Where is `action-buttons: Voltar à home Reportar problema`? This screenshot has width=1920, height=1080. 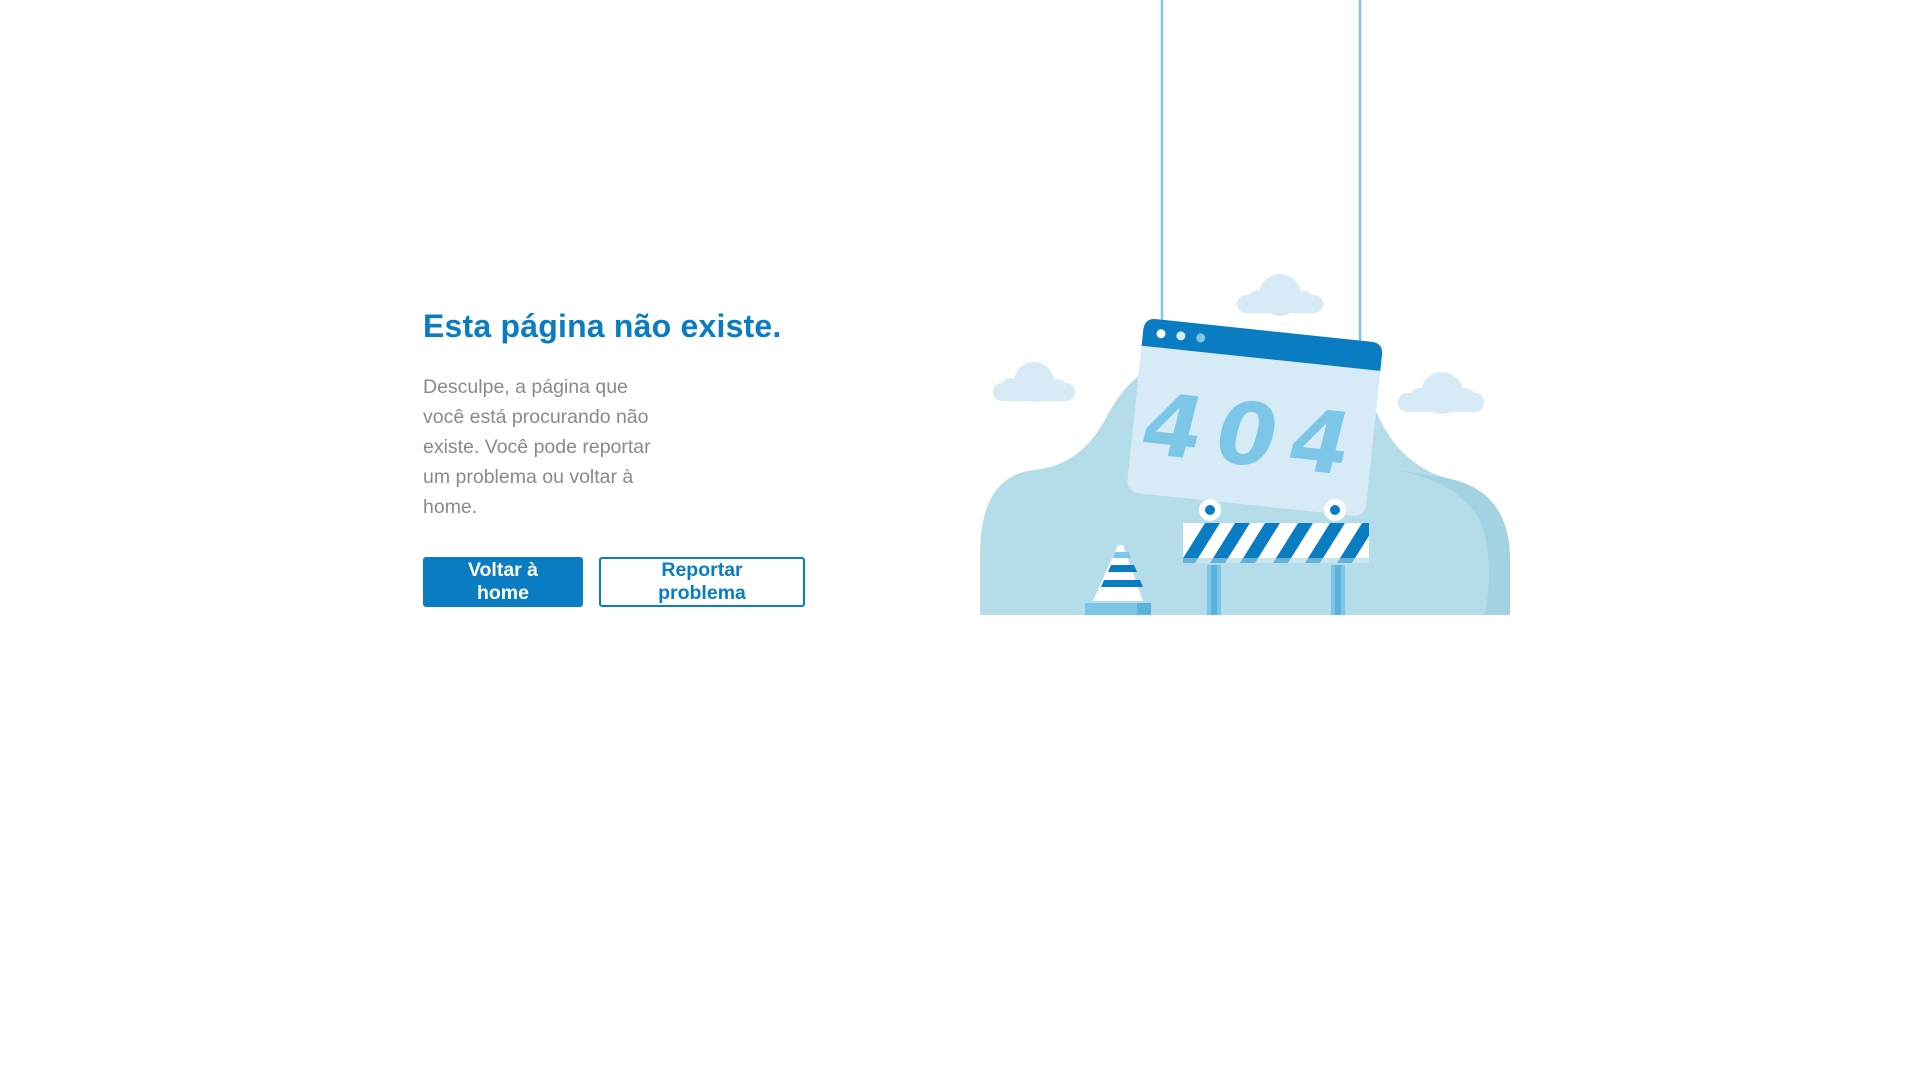
action-buttons: Voltar à home Reportar problema is located at coordinates (614, 582).